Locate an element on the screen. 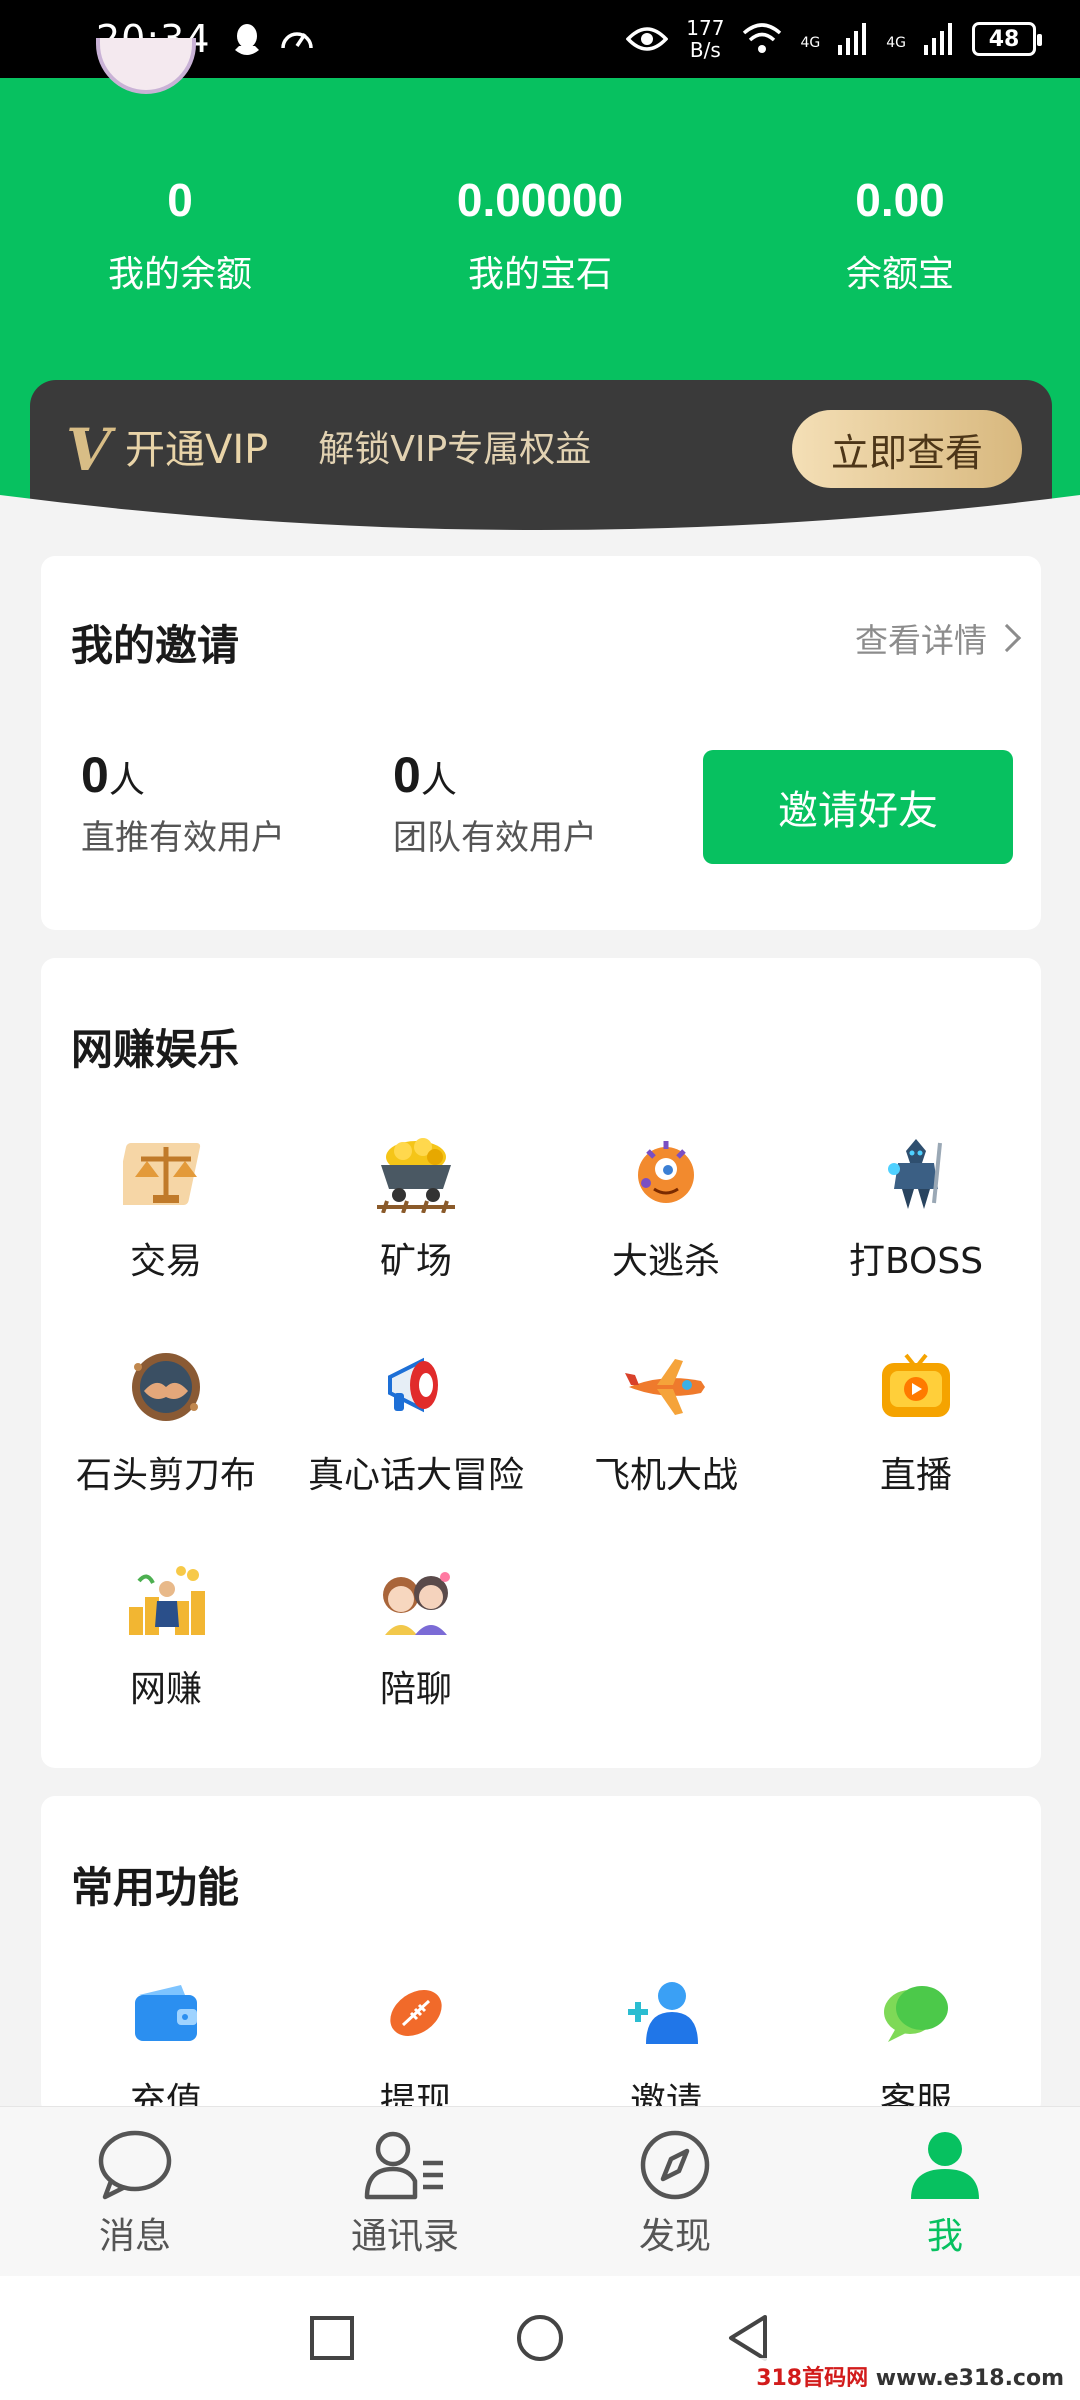 This screenshot has width=1080, height=2400. tab-me: 我 is located at coordinates (945, 2191).